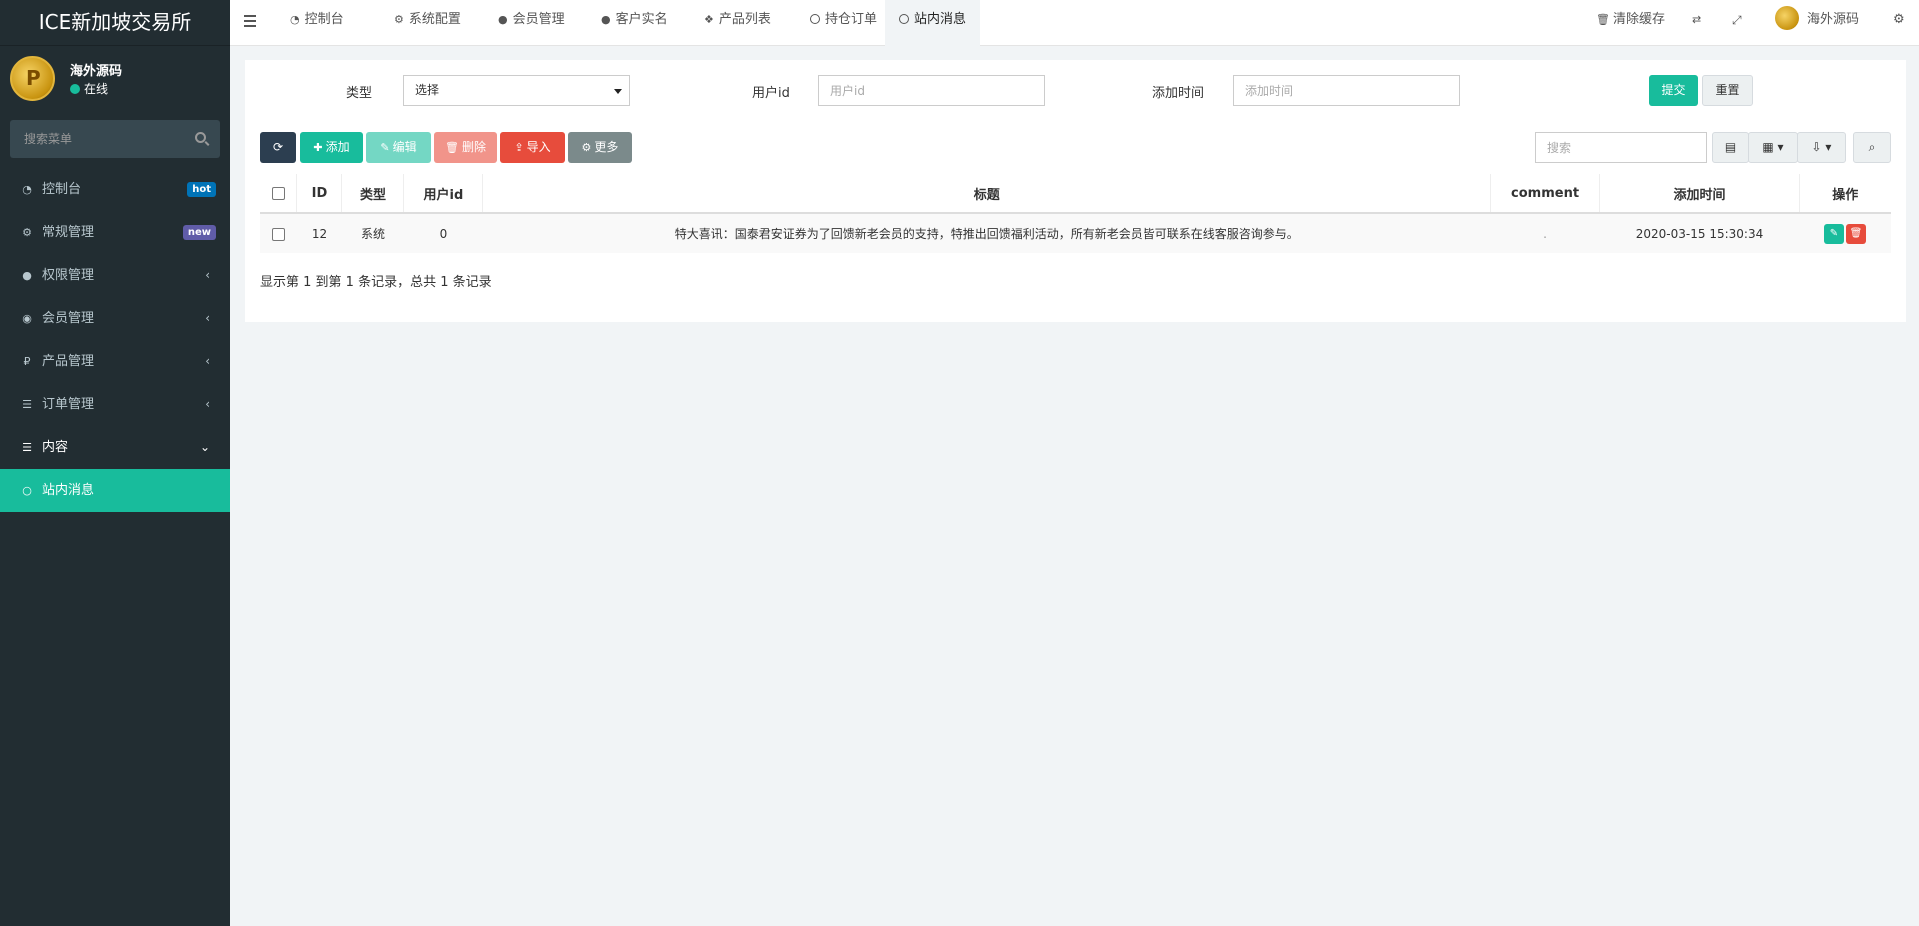 This screenshot has width=1919, height=926. I want to click on user-panel: 海外源码 在线, so click(115, 82).